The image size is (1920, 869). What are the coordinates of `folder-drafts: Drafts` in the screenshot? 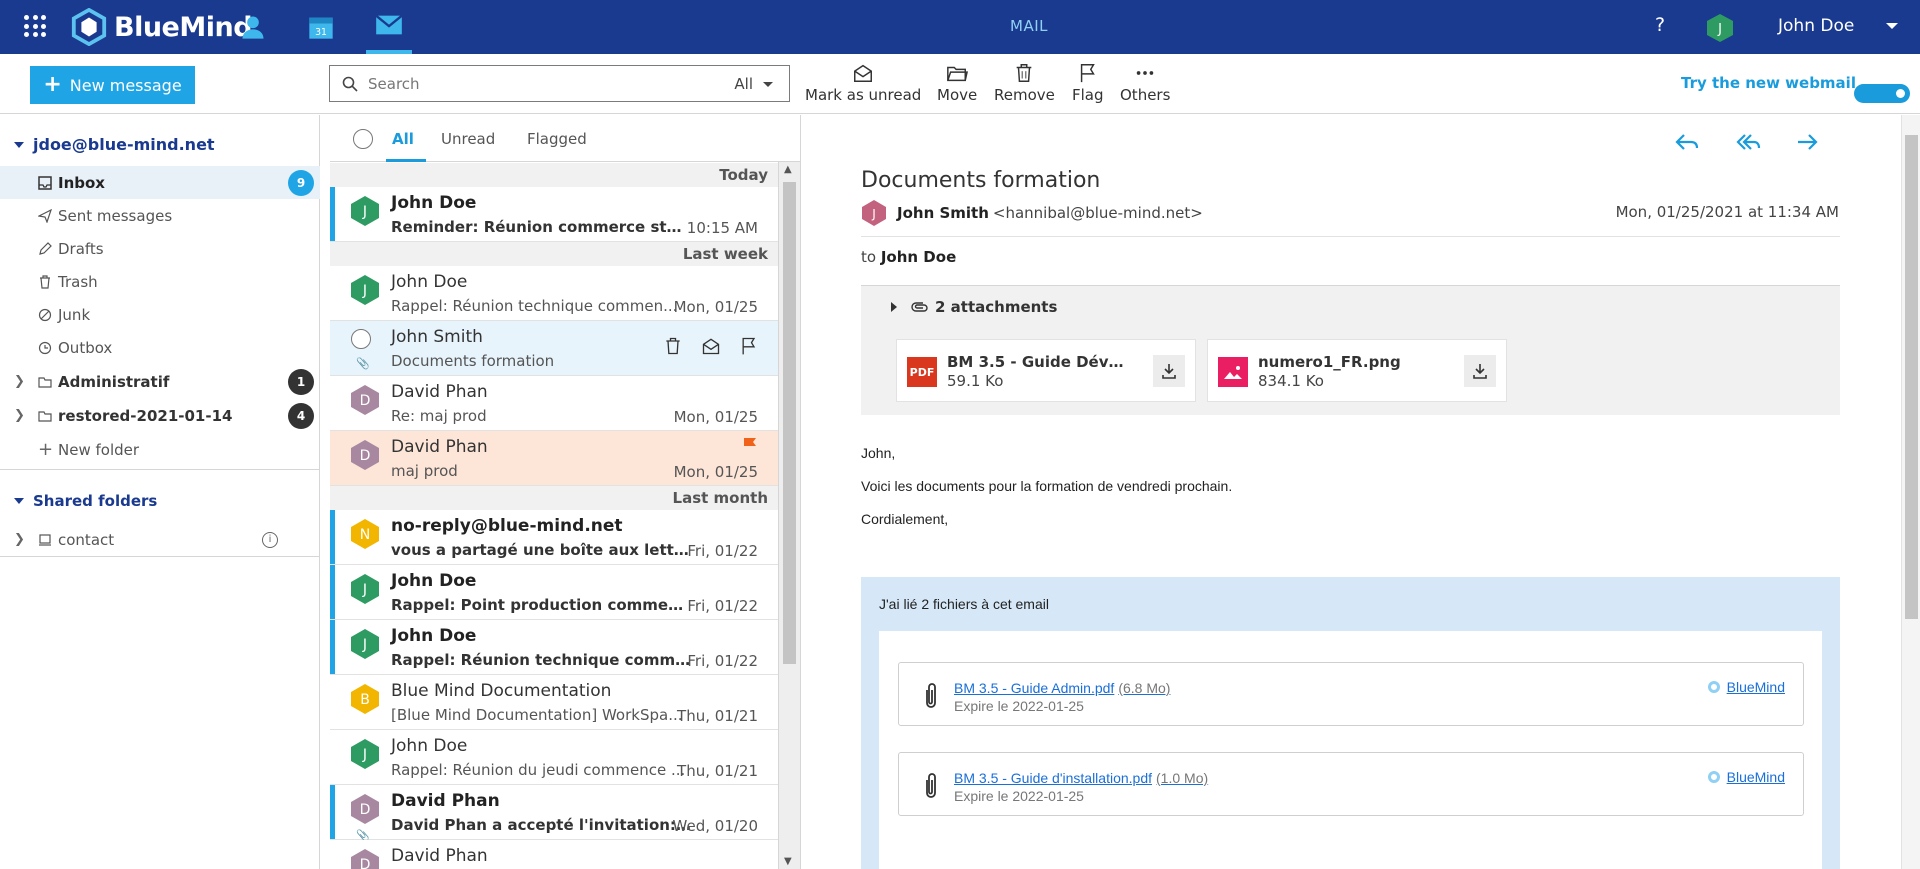 It's located at (160, 248).